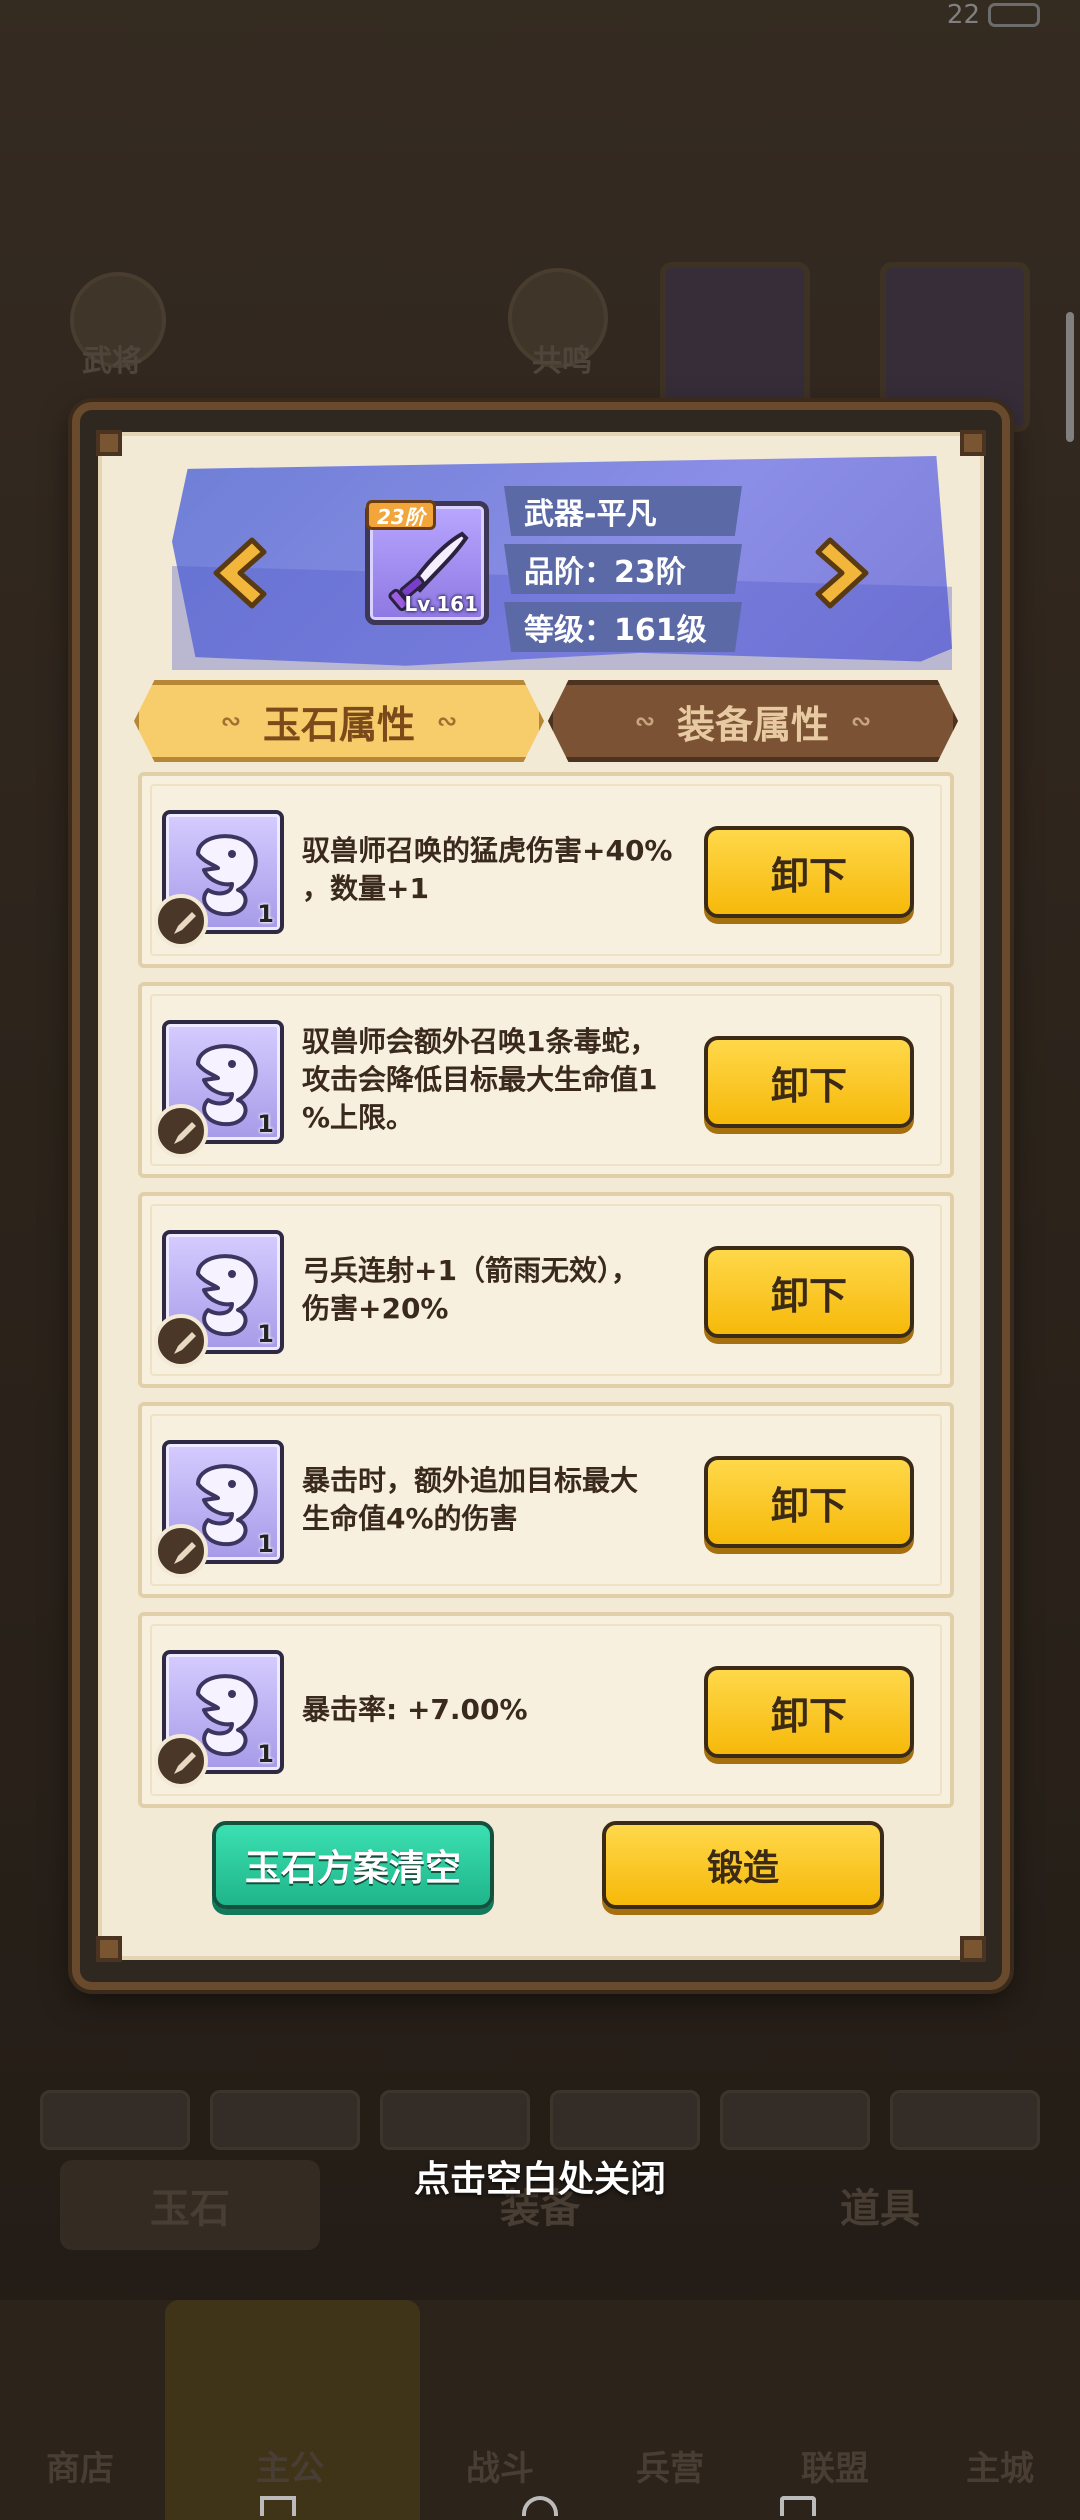  I want to click on close-hint: 点击空白处关闭, so click(539, 2179).